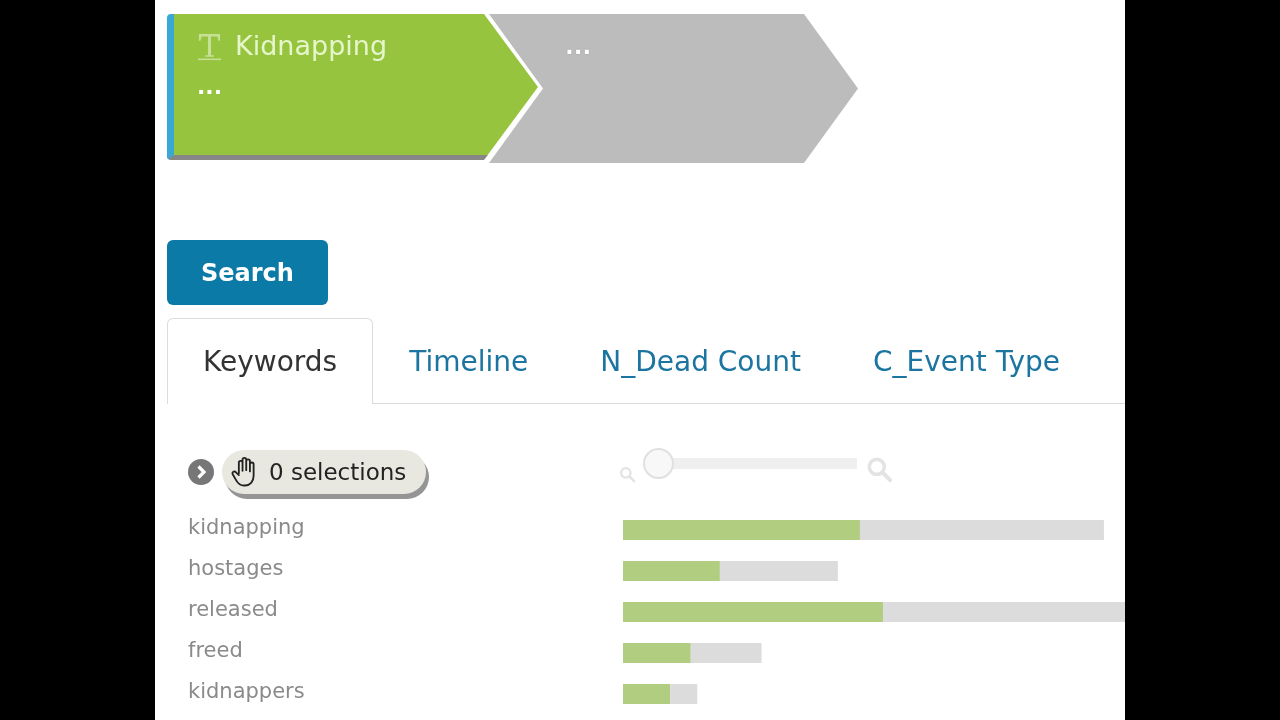 The height and width of the screenshot is (720, 1280). What do you see at coordinates (246, 690) in the screenshot?
I see `keyword-label: kidnappers` at bounding box center [246, 690].